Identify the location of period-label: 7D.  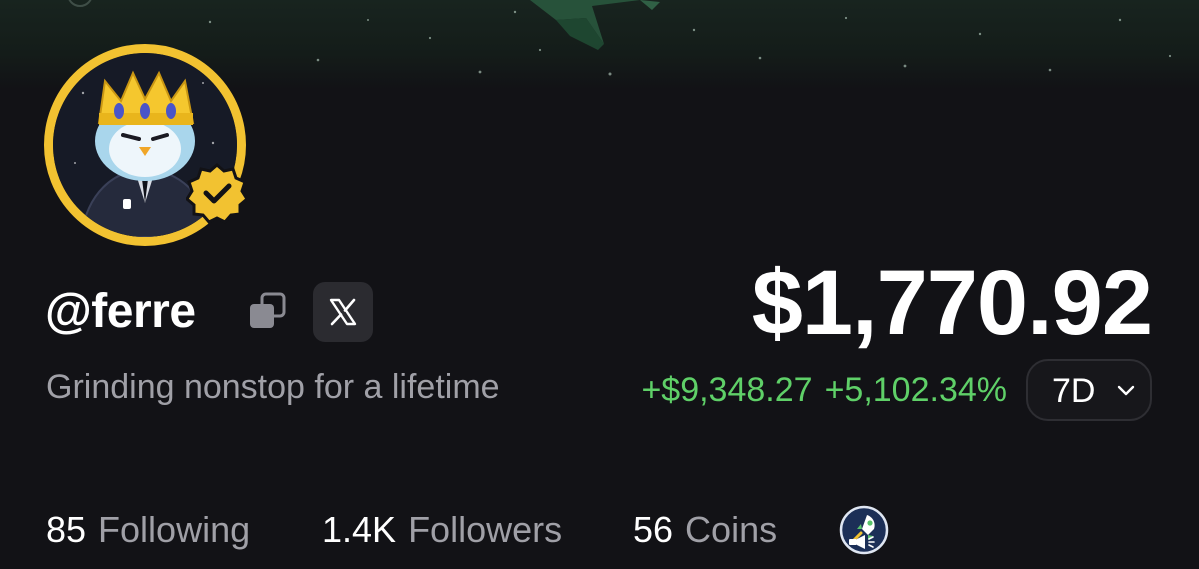
(1074, 391).